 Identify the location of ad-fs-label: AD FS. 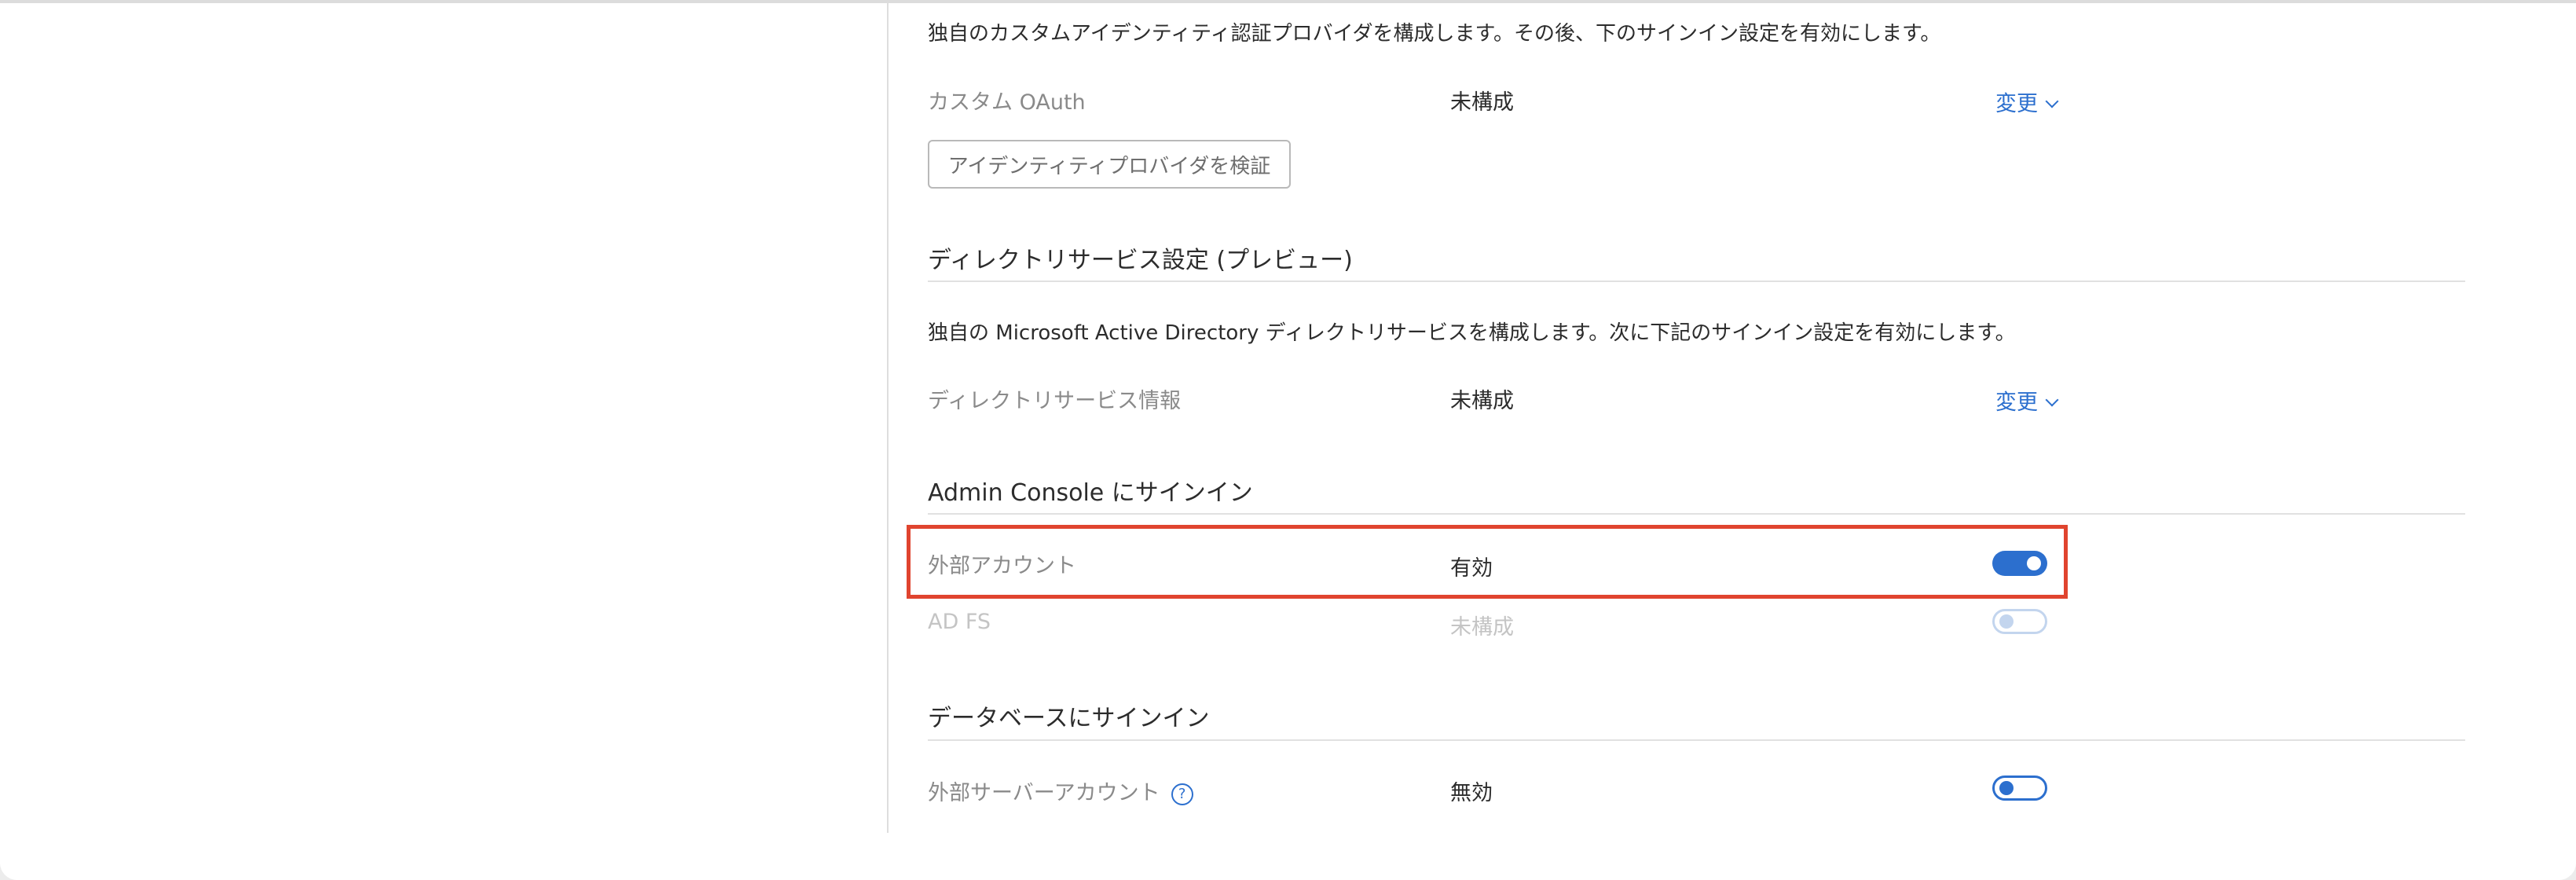
(960, 622).